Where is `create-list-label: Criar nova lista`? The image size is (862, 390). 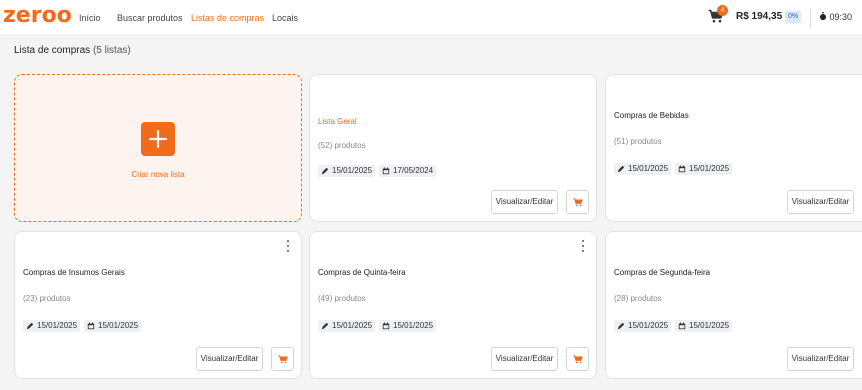
create-list-label: Criar nova lista is located at coordinates (158, 174).